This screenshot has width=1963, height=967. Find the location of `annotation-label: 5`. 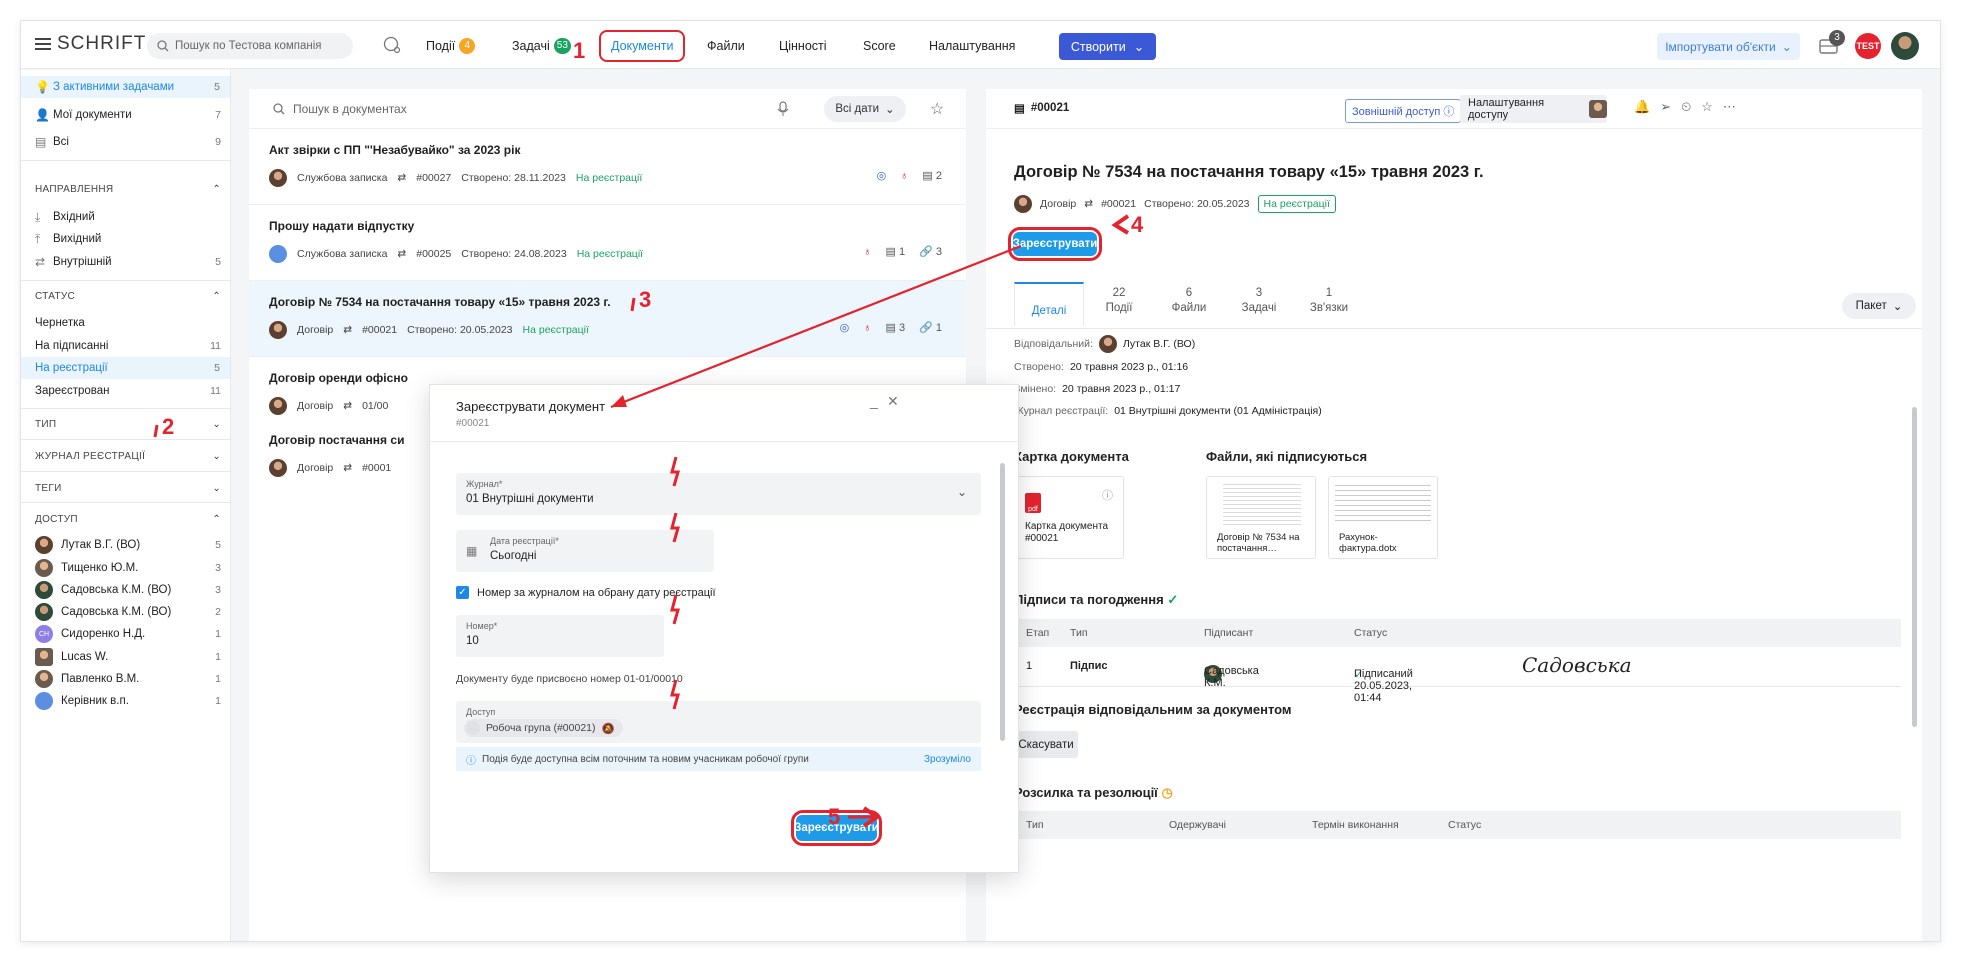

annotation-label: 5 is located at coordinates (834, 816).